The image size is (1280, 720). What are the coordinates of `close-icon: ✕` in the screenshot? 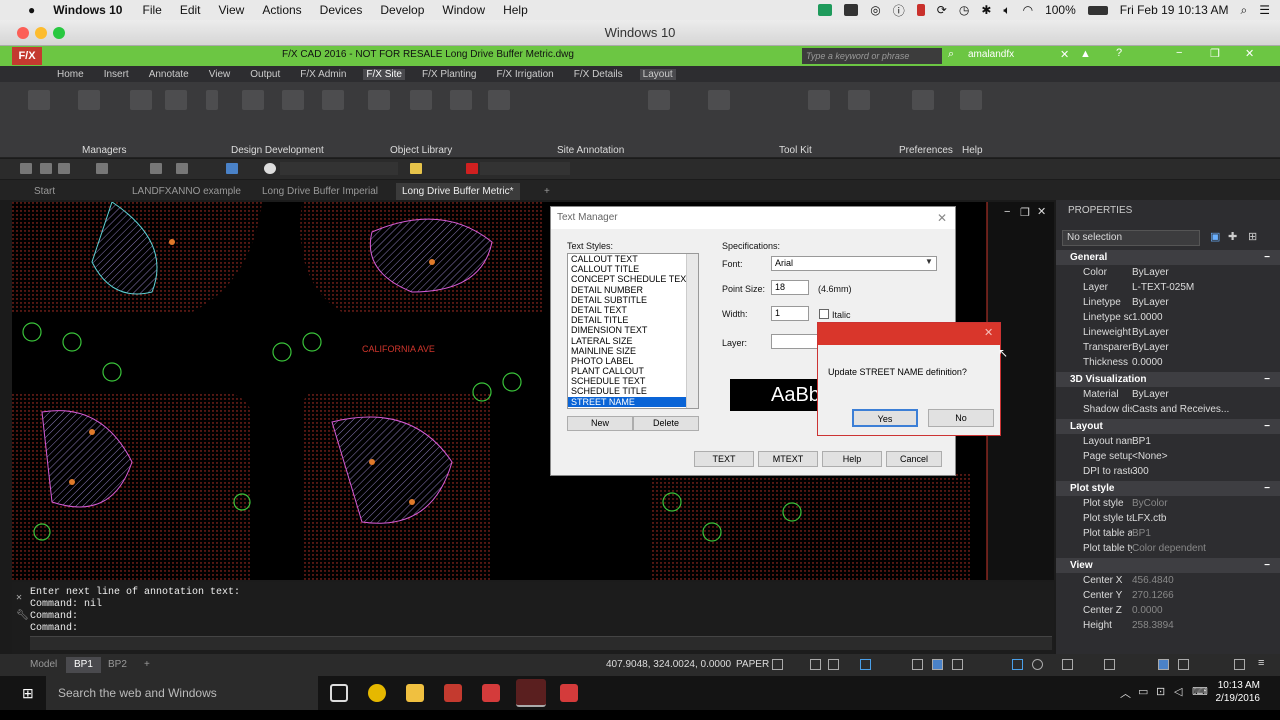 It's located at (1249, 53).